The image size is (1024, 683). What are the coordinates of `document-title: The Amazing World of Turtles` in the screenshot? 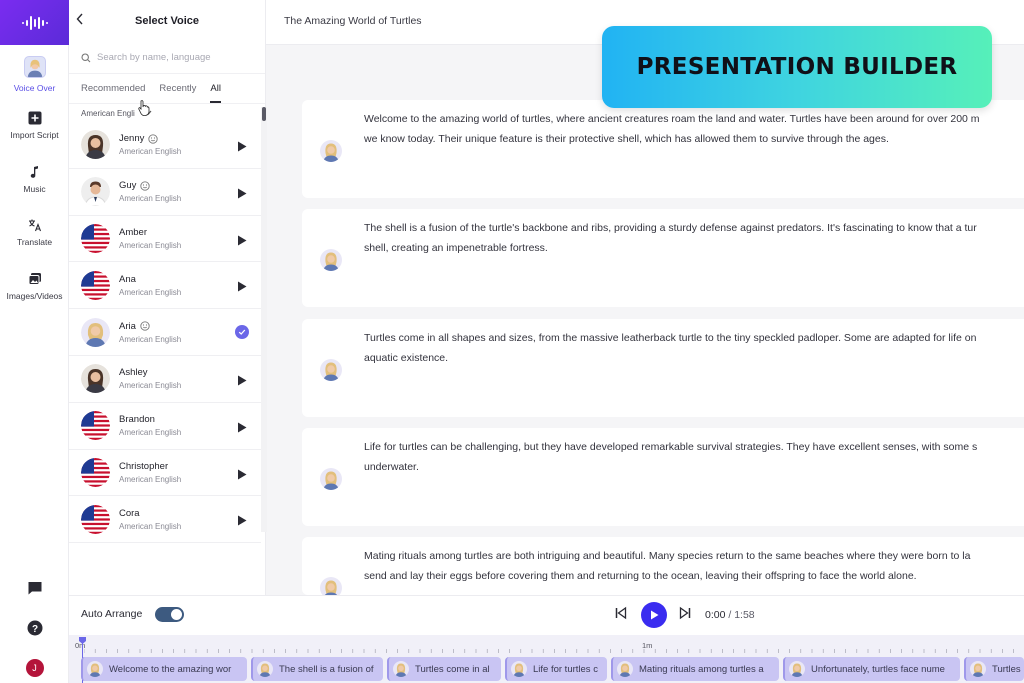 It's located at (353, 21).